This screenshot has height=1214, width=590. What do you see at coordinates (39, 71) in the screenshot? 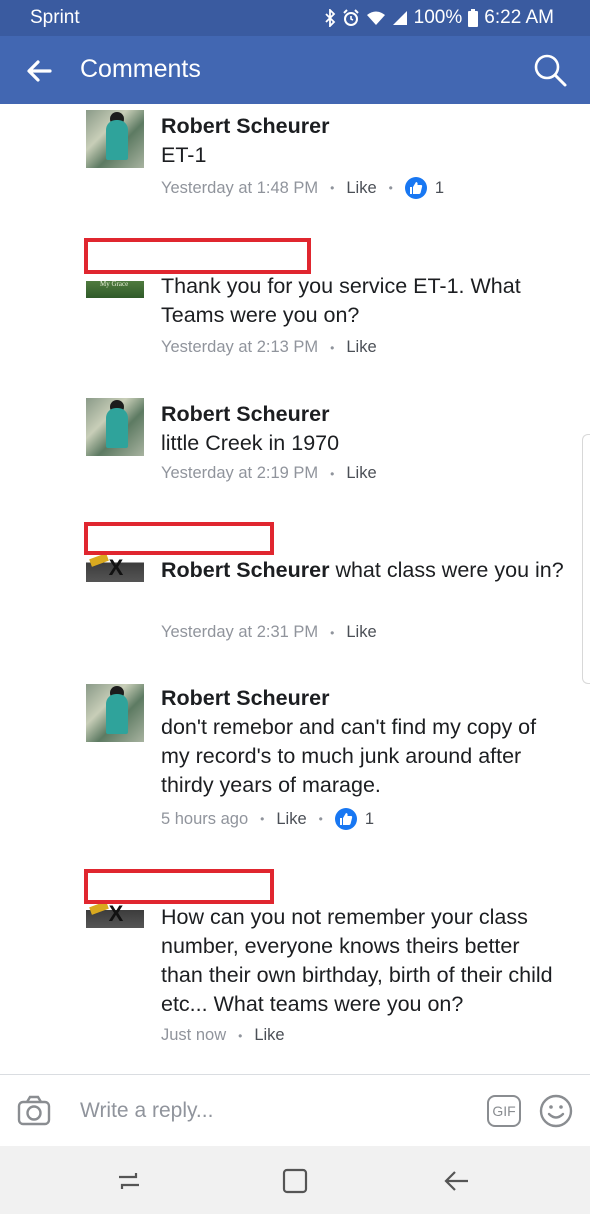
I see `back-arrow-icon` at bounding box center [39, 71].